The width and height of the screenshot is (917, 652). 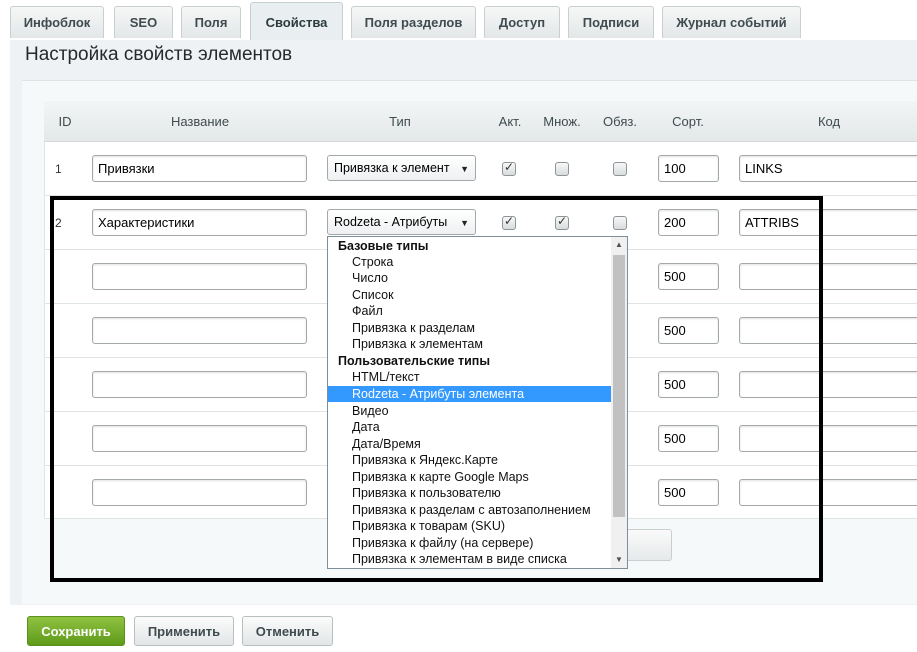 I want to click on column-header-code: Код, so click(x=829, y=121).